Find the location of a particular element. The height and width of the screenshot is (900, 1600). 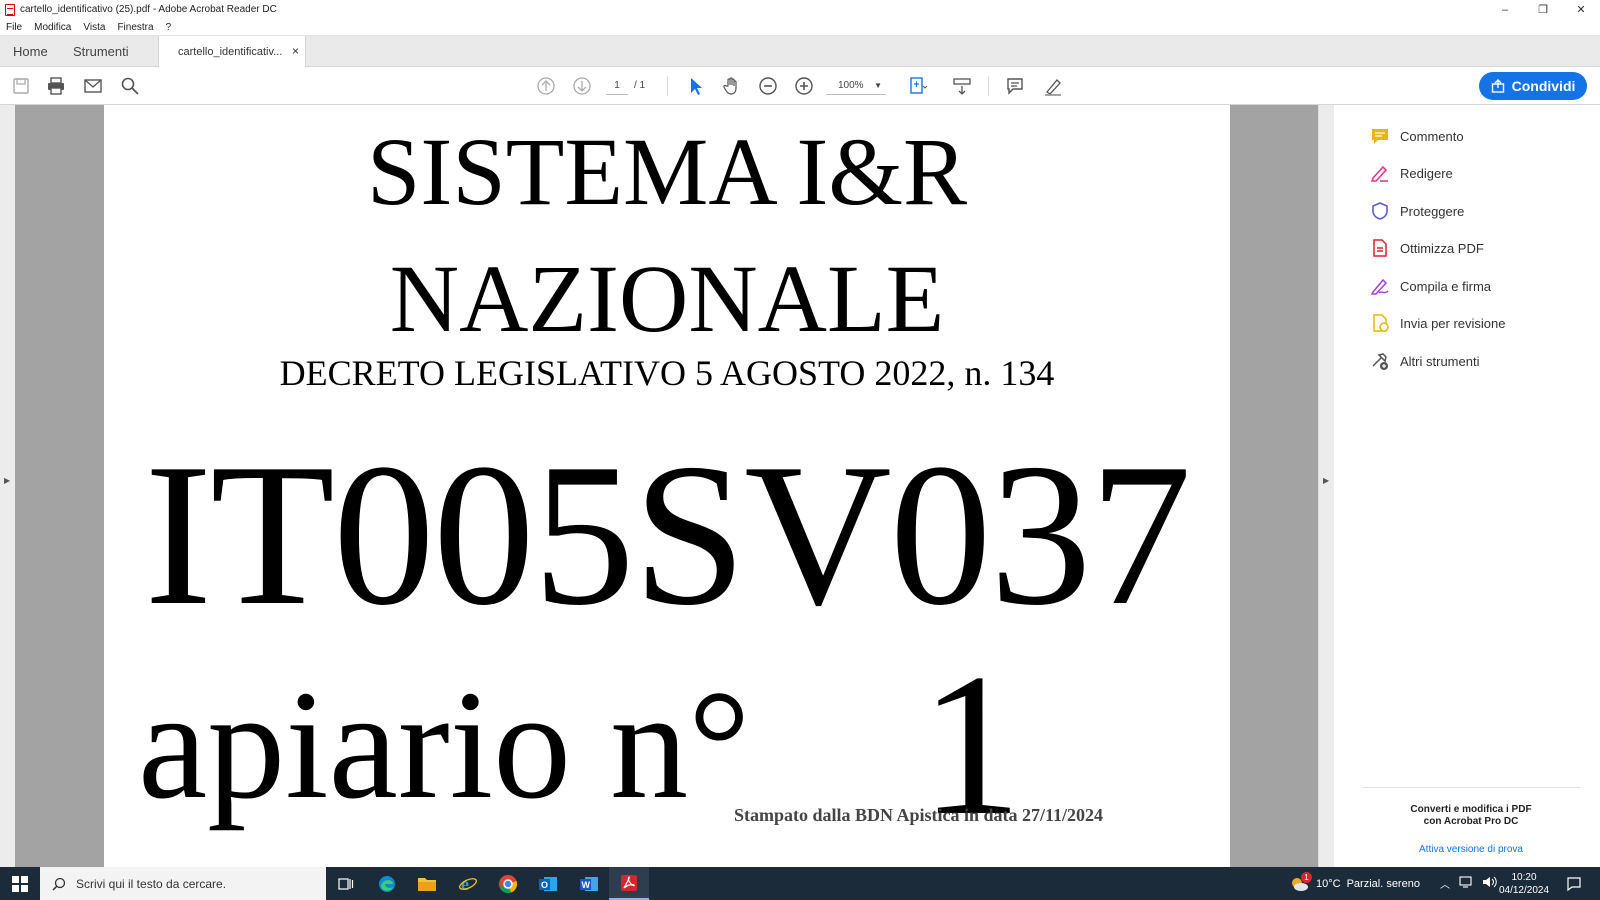

weather-icon: 1 is located at coordinates (1300, 882).